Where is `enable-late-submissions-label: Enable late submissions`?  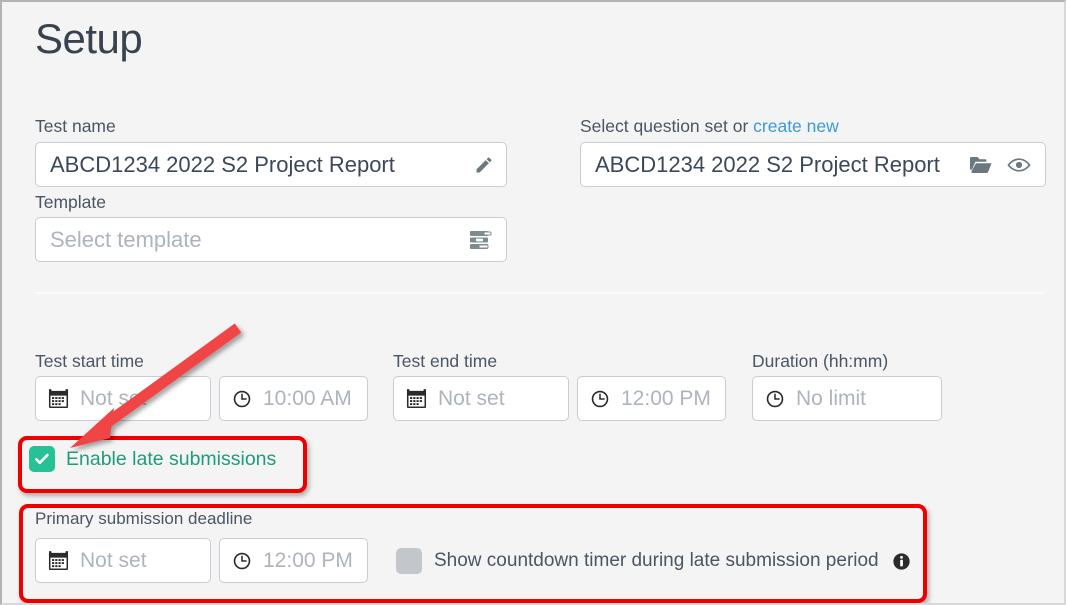 enable-late-submissions-label: Enable late submissions is located at coordinates (171, 458).